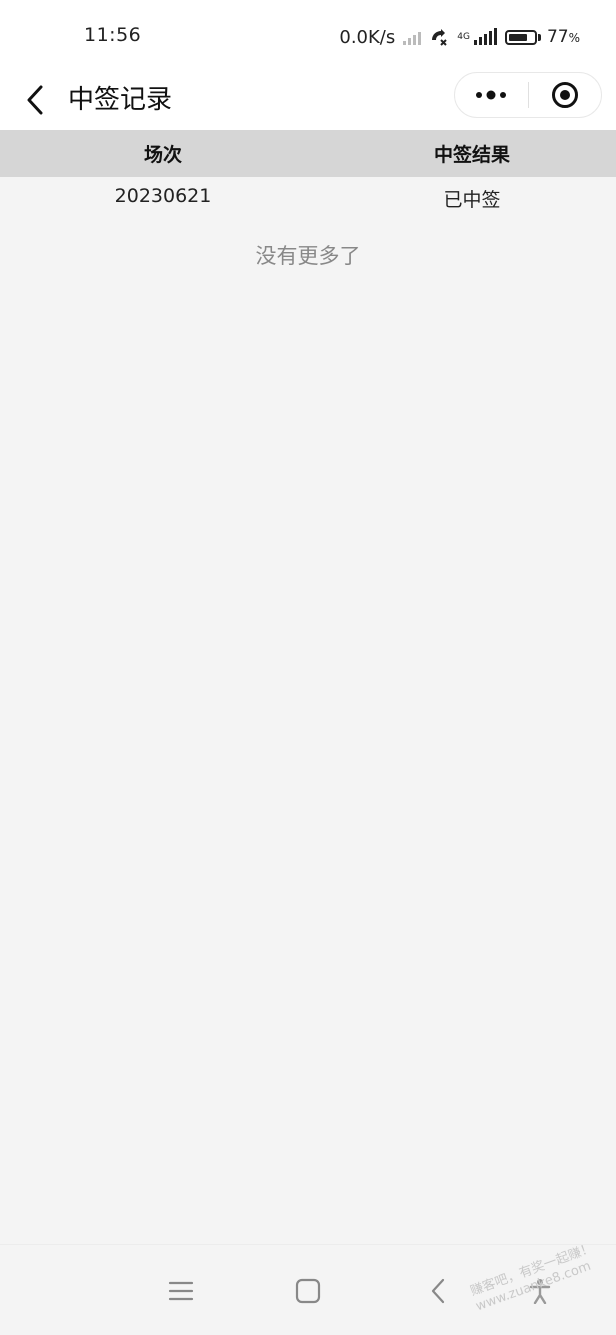 This screenshot has width=616, height=1335. Describe the element at coordinates (472, 155) in the screenshot. I see `column-header-result: 中签结果` at that location.